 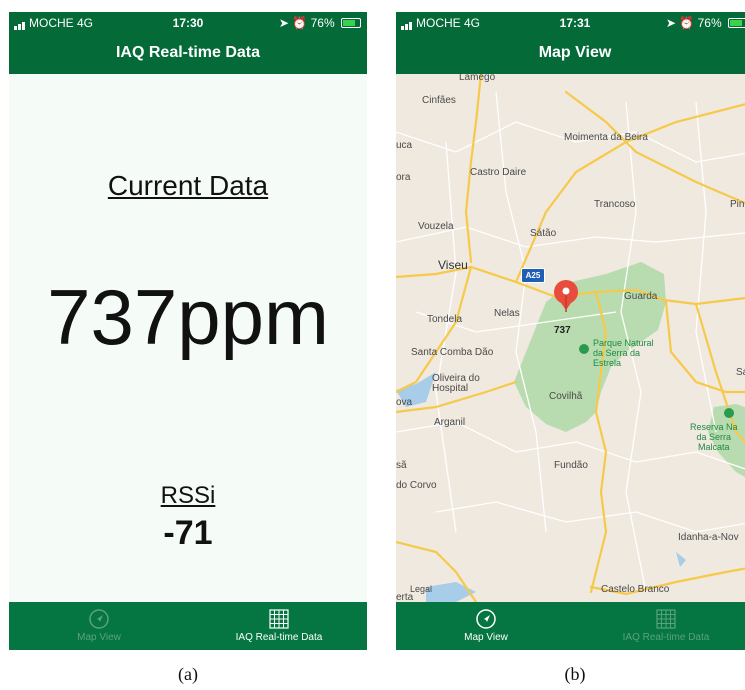 I want to click on legal-link: Legal, so click(x=421, y=589).